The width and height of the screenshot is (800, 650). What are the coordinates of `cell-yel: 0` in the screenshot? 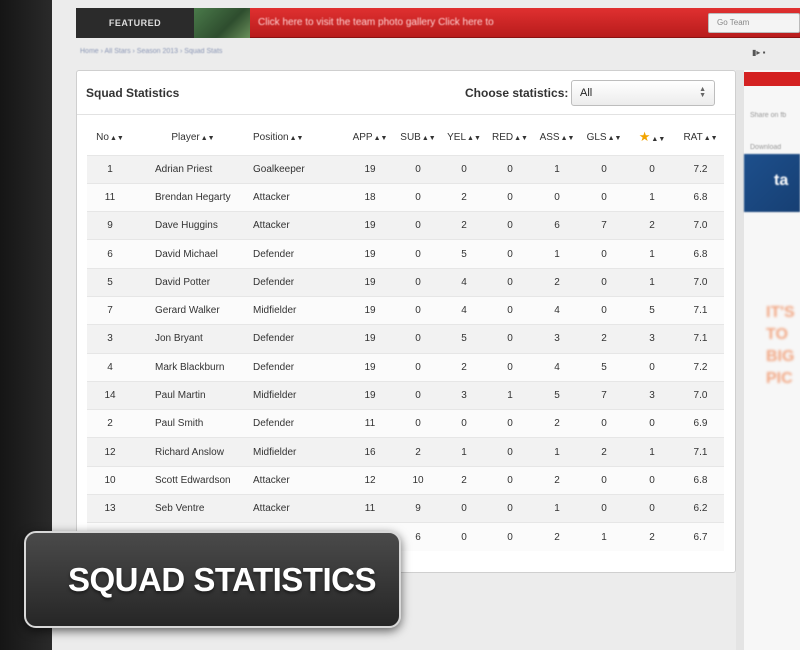 It's located at (464, 508).